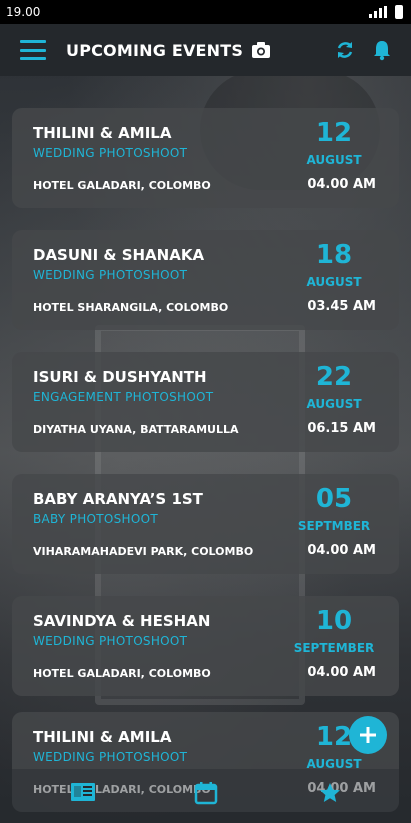  I want to click on add-icon, so click(368, 735).